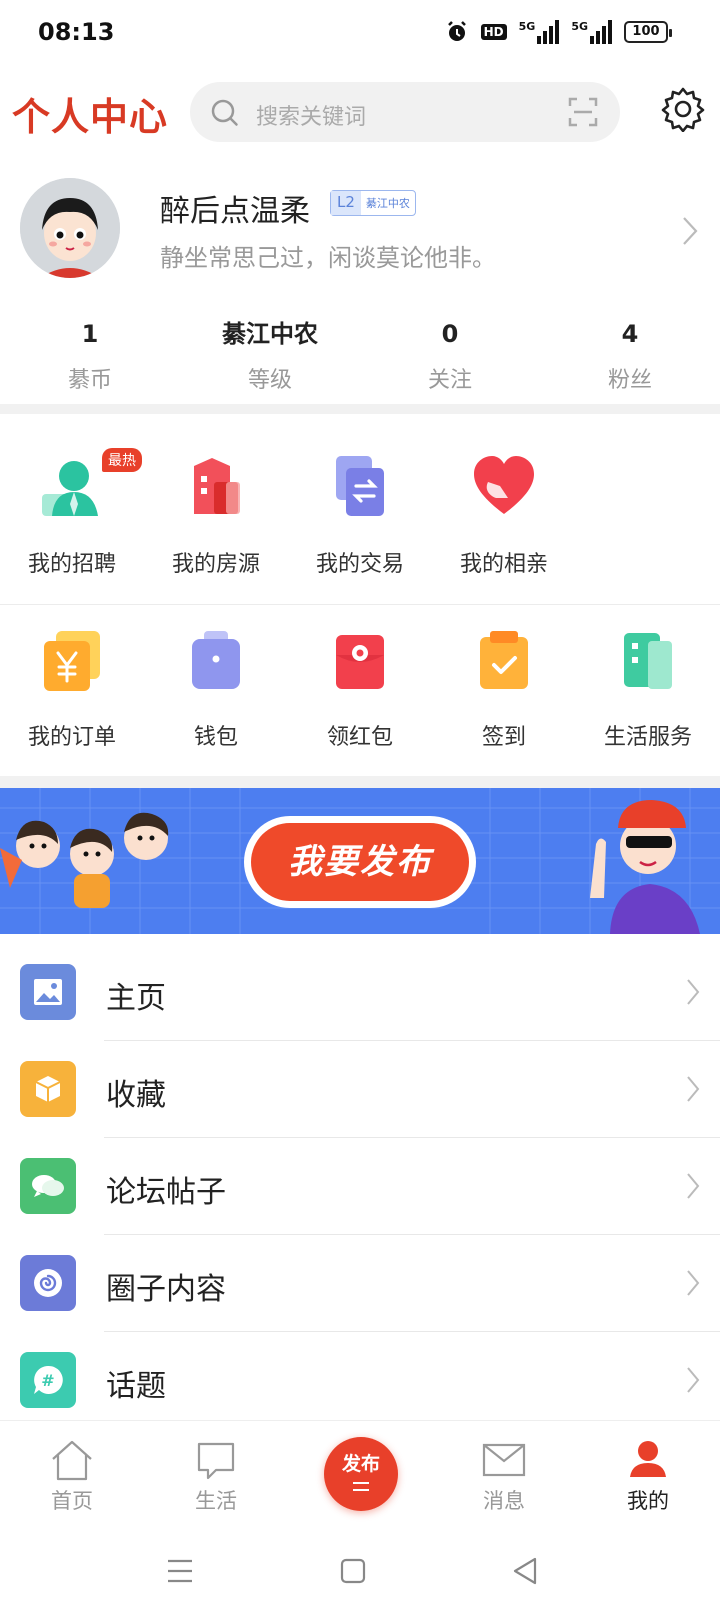  Describe the element at coordinates (311, 115) in the screenshot. I see `search-placeholder: 搜索关键词` at that location.